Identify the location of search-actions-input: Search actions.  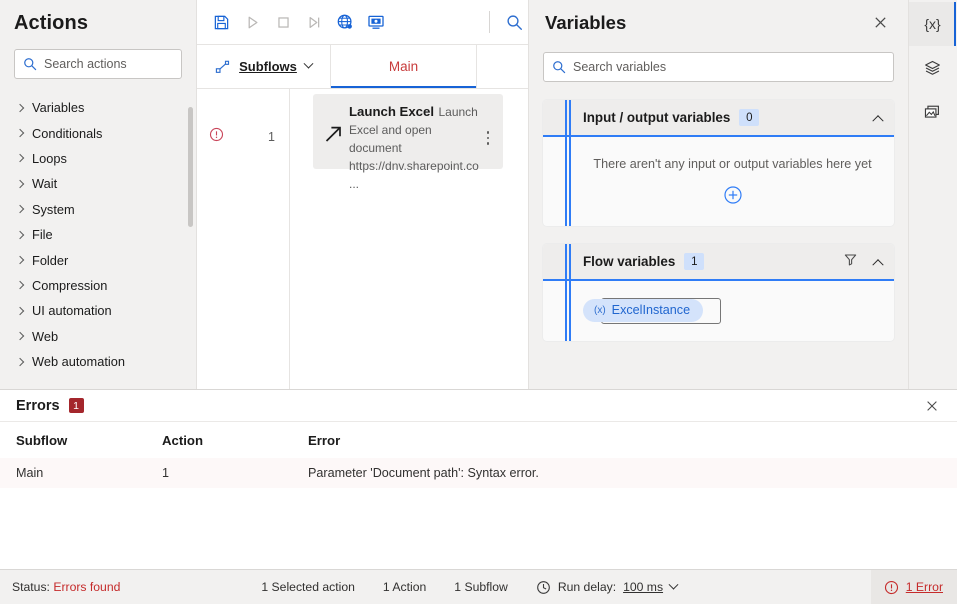
(98, 64).